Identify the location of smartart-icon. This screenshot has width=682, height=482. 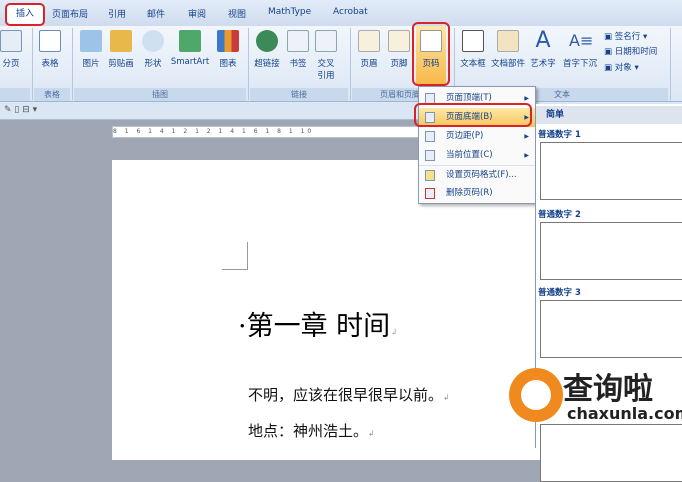
(190, 41).